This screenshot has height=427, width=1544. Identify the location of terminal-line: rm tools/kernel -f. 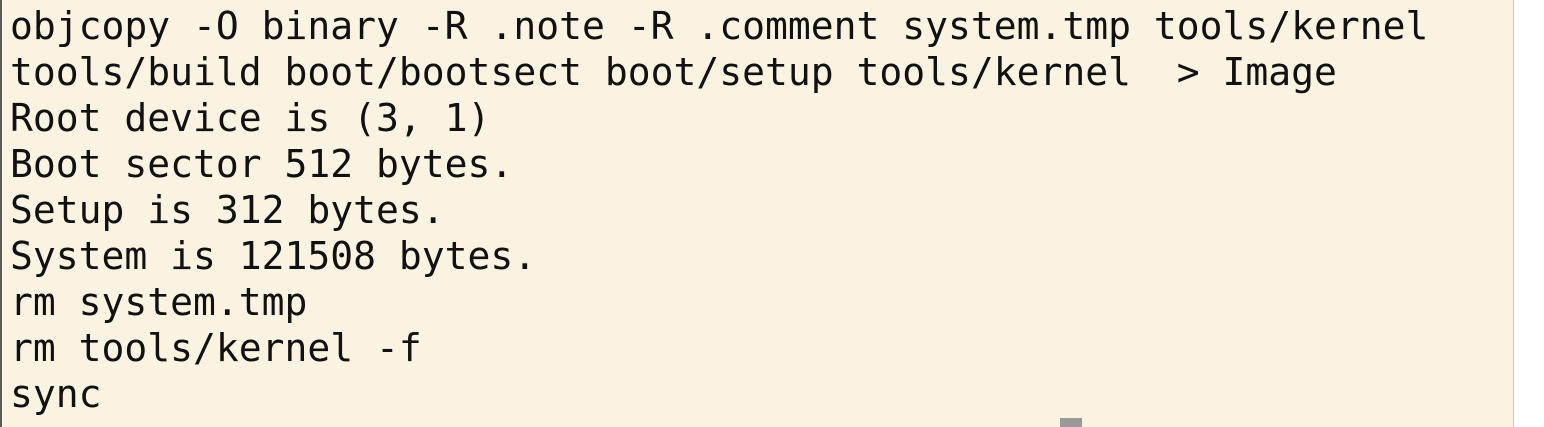
(216, 348).